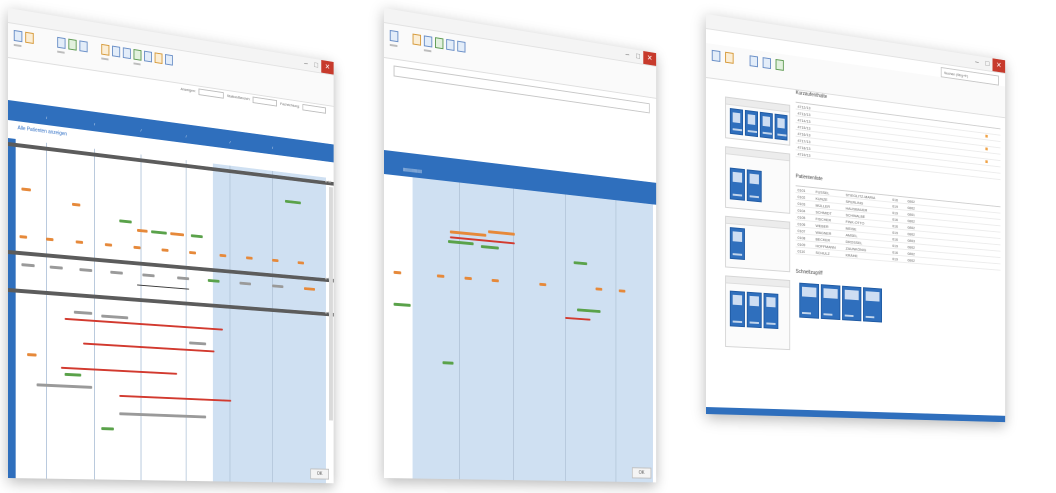 The height and width of the screenshot is (493, 1056). What do you see at coordinates (12, 308) in the screenshot?
I see `row-headers` at bounding box center [12, 308].